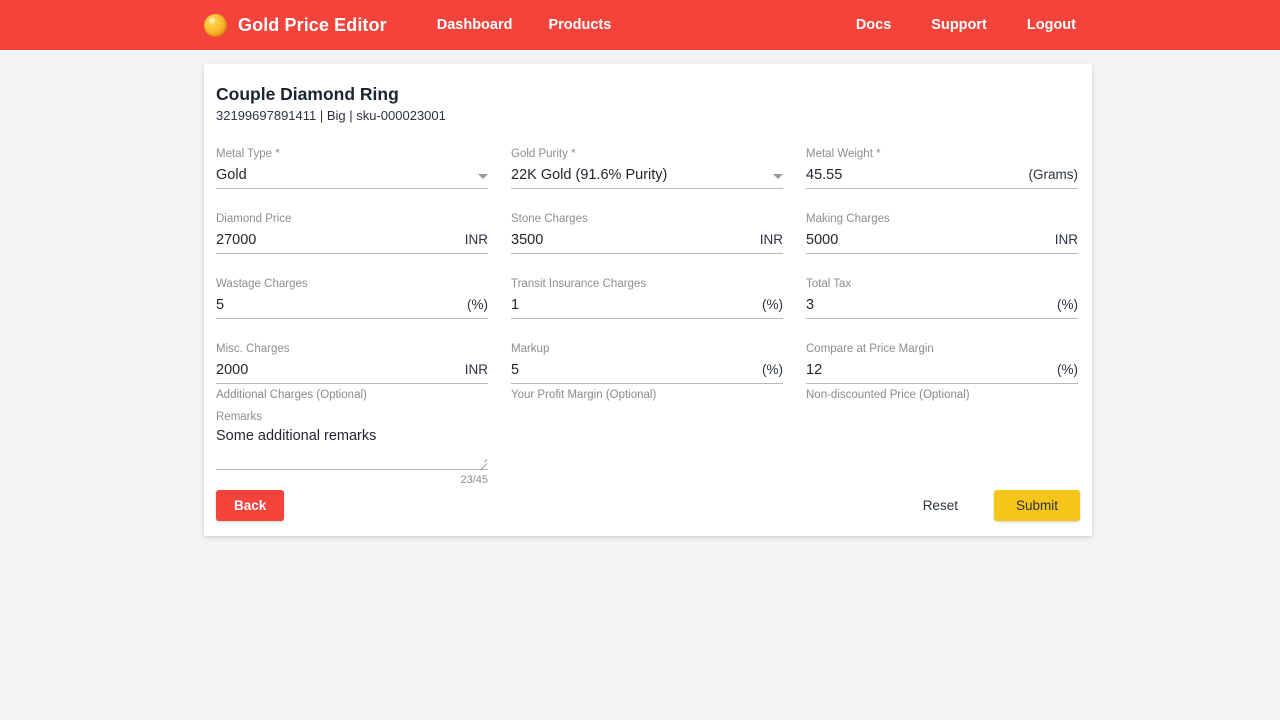 The width and height of the screenshot is (1280, 720). What do you see at coordinates (524, 25) in the screenshot?
I see `primary-nav: Dashboard Products` at bounding box center [524, 25].